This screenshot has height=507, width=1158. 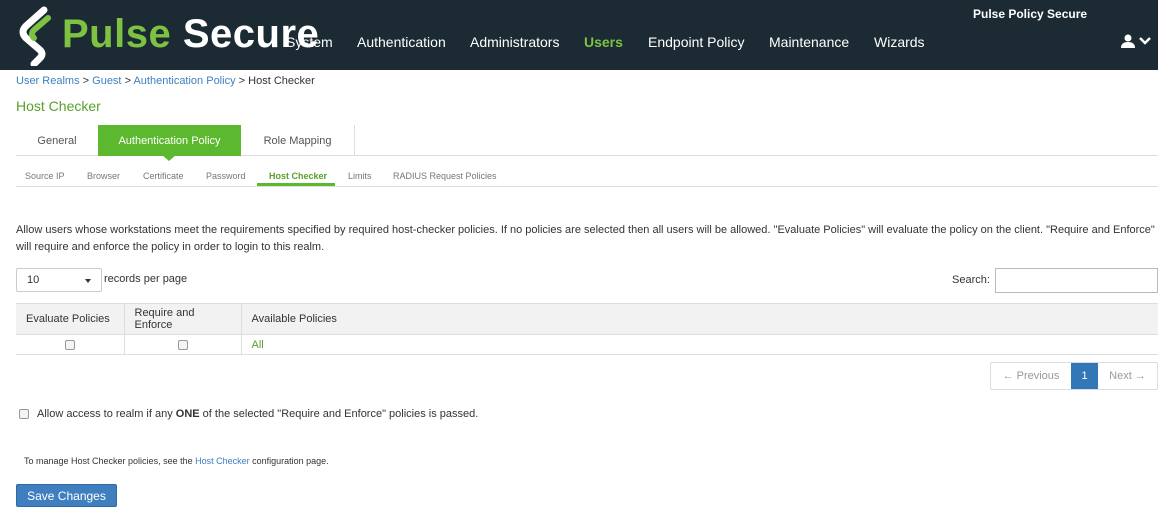 What do you see at coordinates (106, 81) in the screenshot?
I see `breadcrumb-guest: Guest` at bounding box center [106, 81].